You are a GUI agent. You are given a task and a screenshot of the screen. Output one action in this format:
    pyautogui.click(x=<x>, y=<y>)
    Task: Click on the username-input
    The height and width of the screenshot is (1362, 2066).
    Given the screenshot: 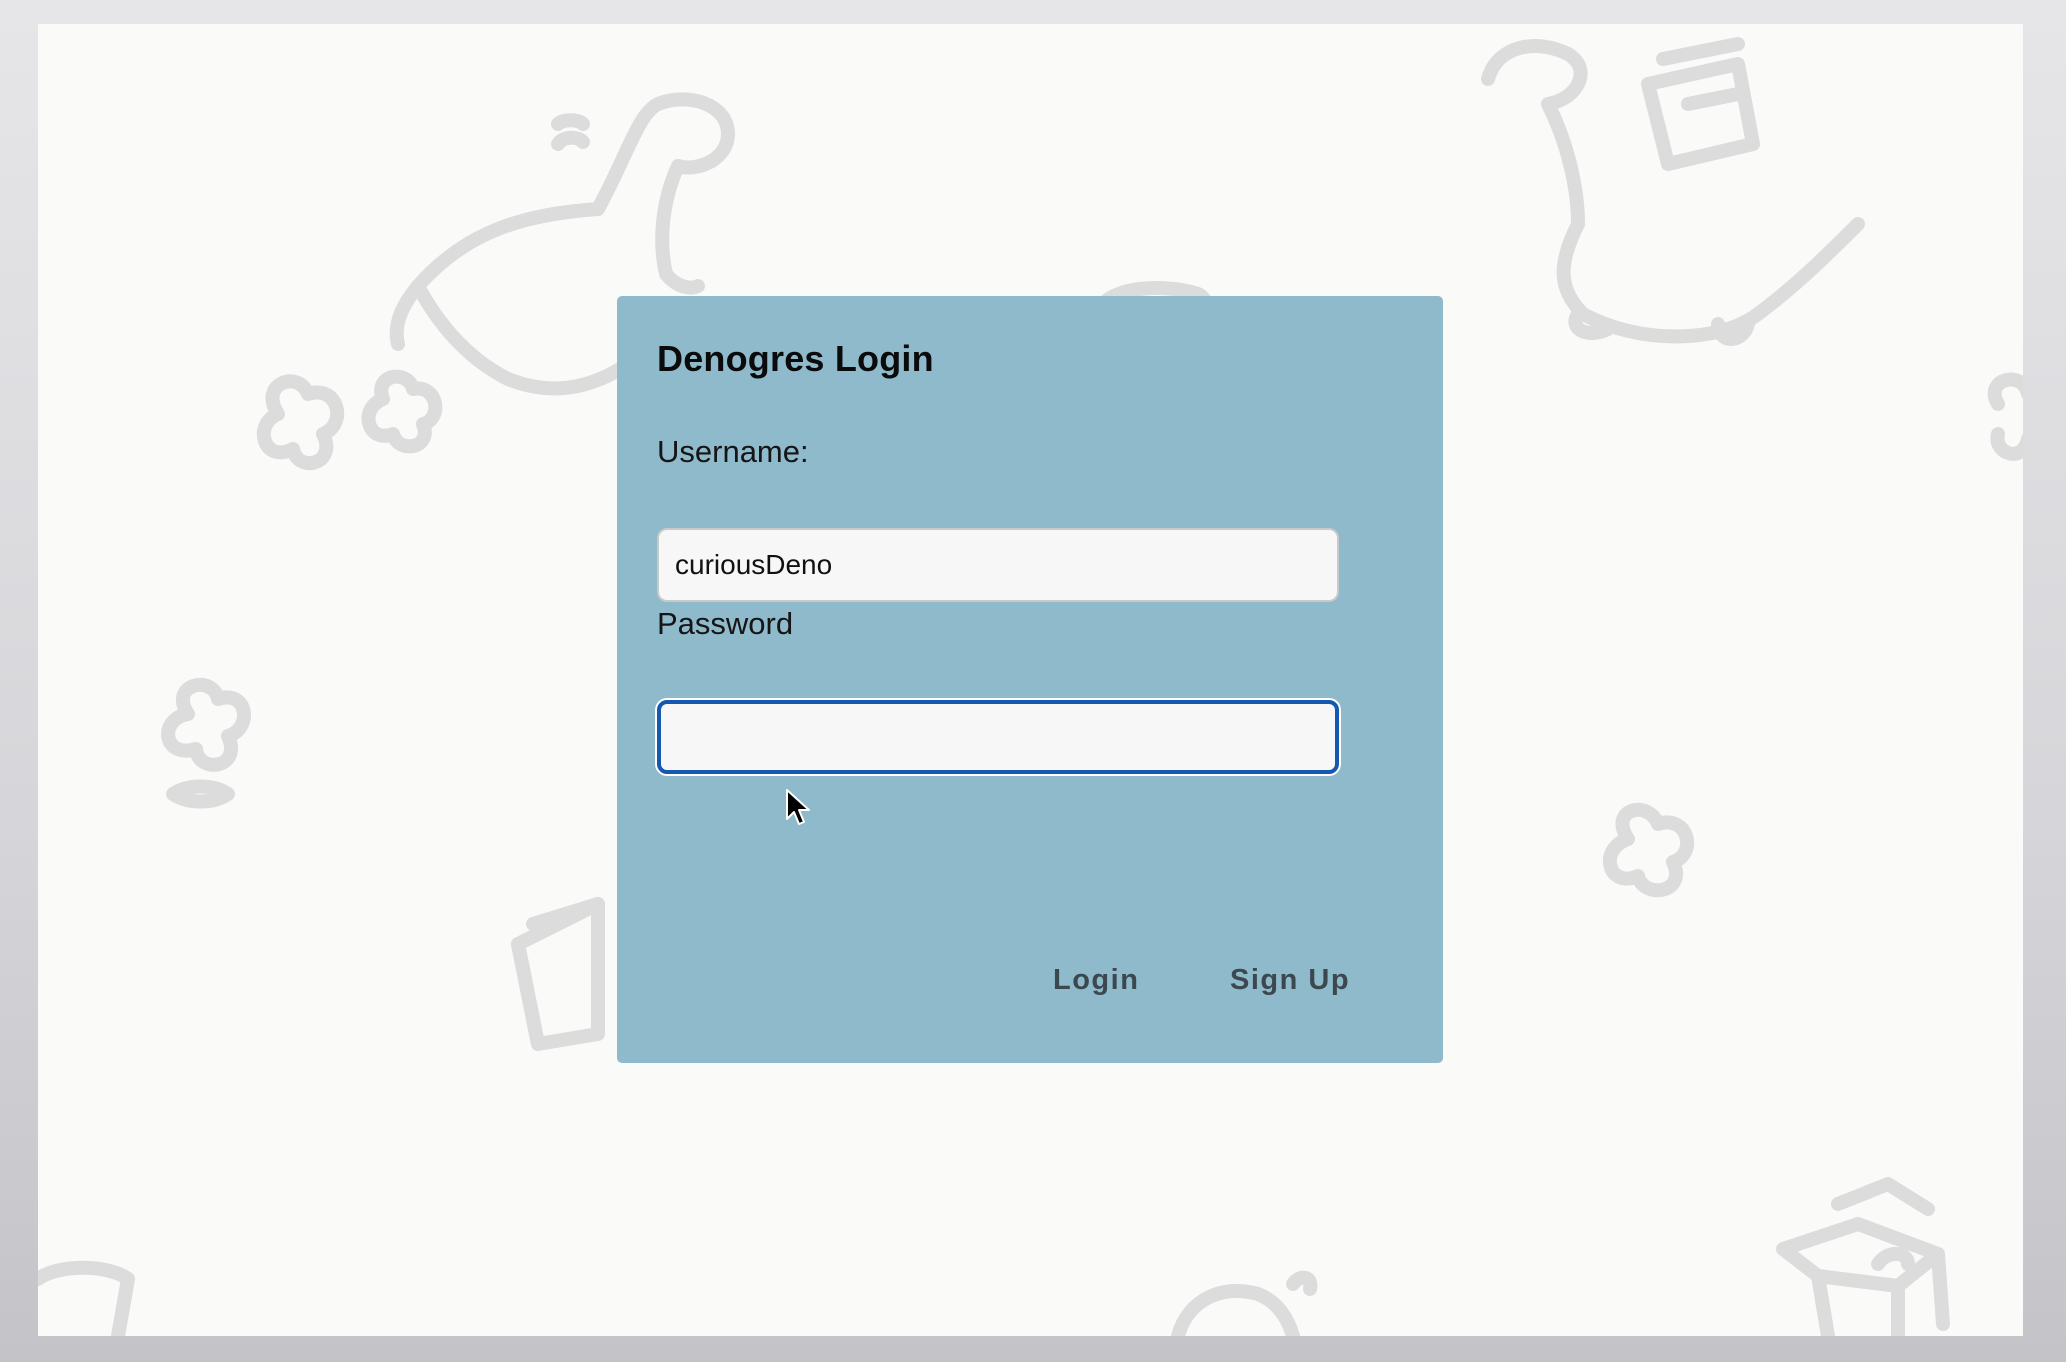 What is the action you would take?
    pyautogui.click(x=998, y=565)
    